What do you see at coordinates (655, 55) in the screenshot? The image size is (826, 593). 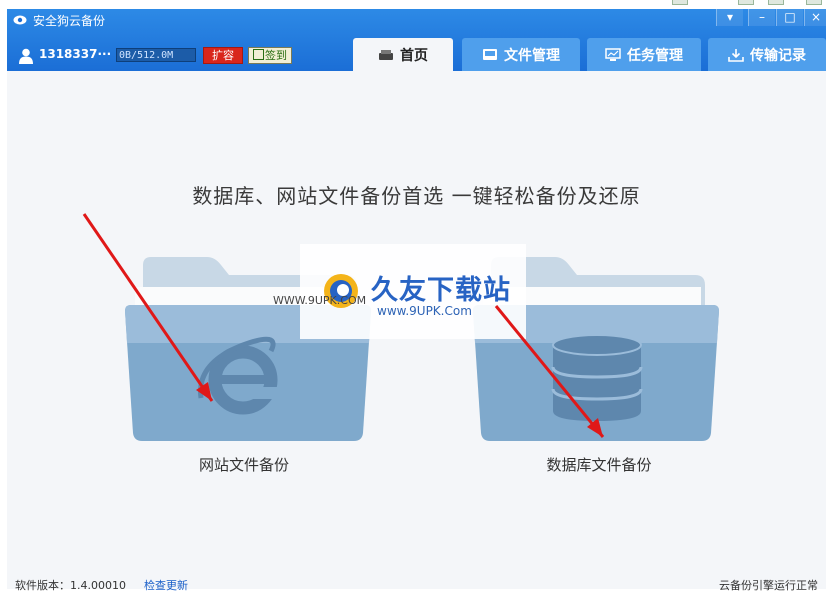 I see `tab-task-manager-label: 任务管理` at bounding box center [655, 55].